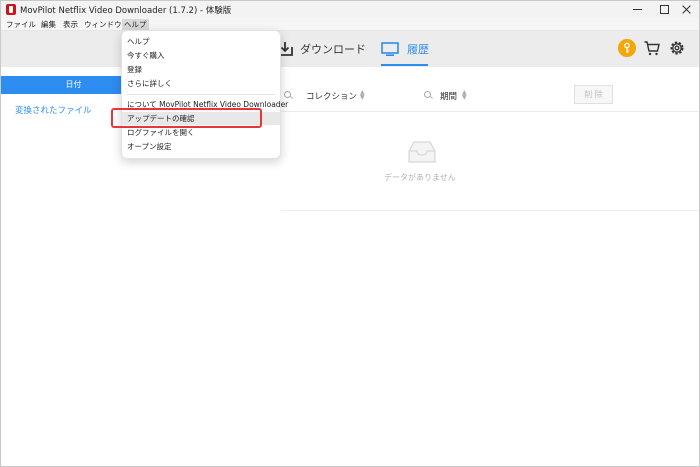 The width and height of the screenshot is (700, 467). Describe the element at coordinates (350, 24) in the screenshot. I see `menu-bar: ファイル 編集 表示 ウィンドウ ヘルプ` at that location.